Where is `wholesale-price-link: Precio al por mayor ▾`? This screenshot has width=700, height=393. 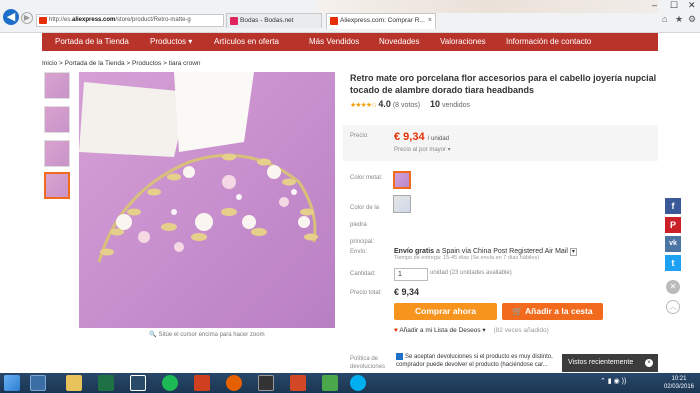 wholesale-price-link: Precio al por mayor ▾ is located at coordinates (422, 149).